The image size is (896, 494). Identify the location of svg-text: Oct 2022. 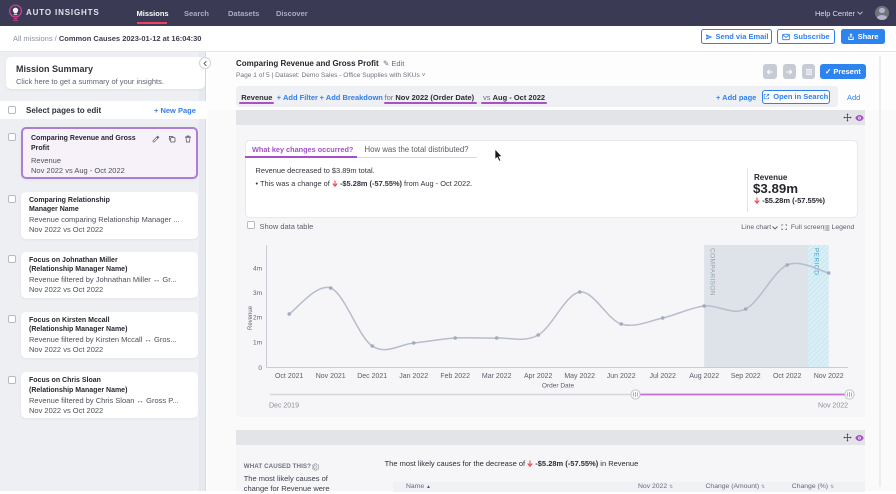
(787, 376).